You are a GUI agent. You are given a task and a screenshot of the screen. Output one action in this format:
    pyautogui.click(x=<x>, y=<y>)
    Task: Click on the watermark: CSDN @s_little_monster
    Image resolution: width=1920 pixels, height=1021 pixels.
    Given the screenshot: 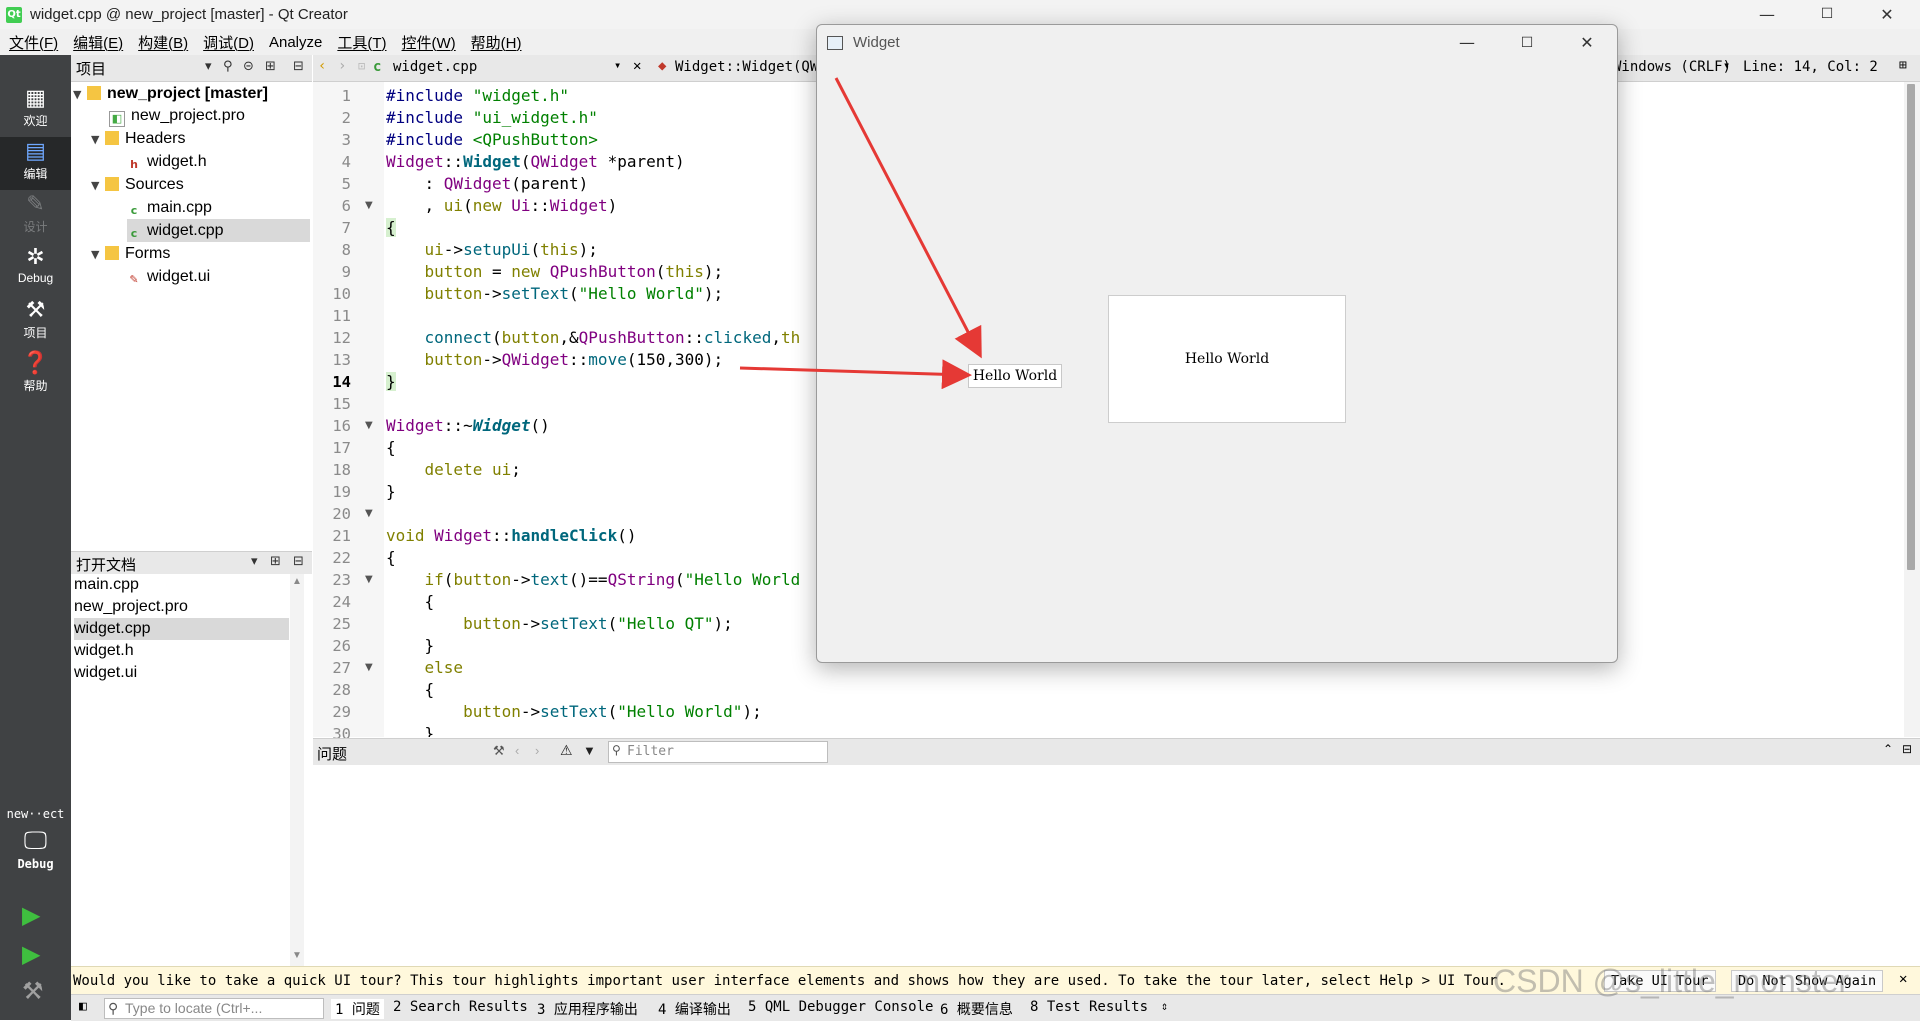 What is the action you would take?
    pyautogui.click(x=1671, y=981)
    